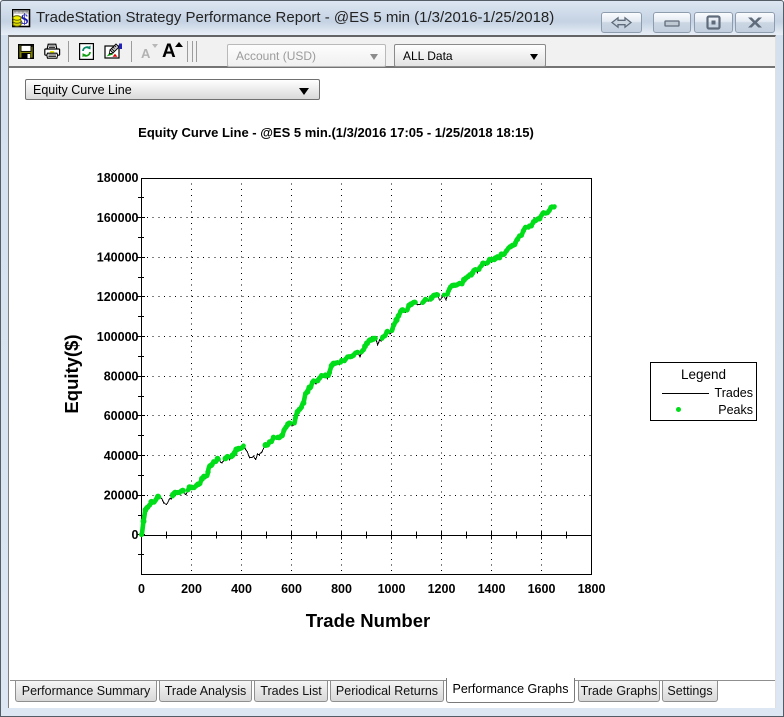 The width and height of the screenshot is (784, 717). Describe the element at coordinates (191, 589) in the screenshot. I see `svg-text: 200` at that location.